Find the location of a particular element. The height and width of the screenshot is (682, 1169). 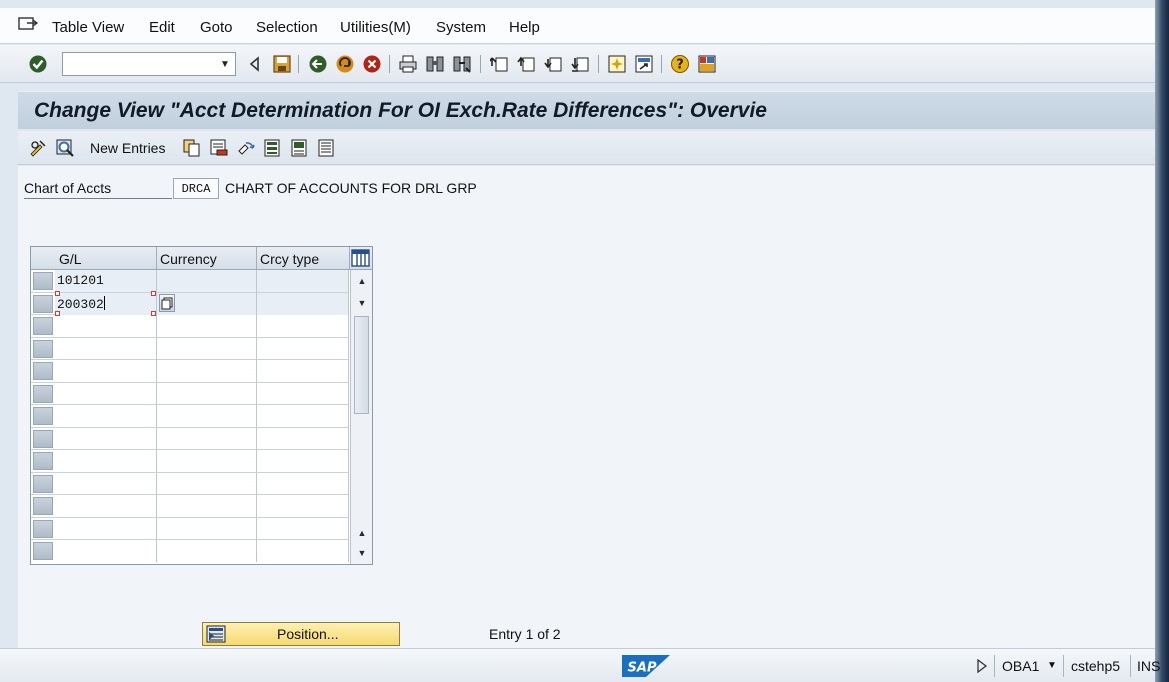

last-page-icon is located at coordinates (581, 64).